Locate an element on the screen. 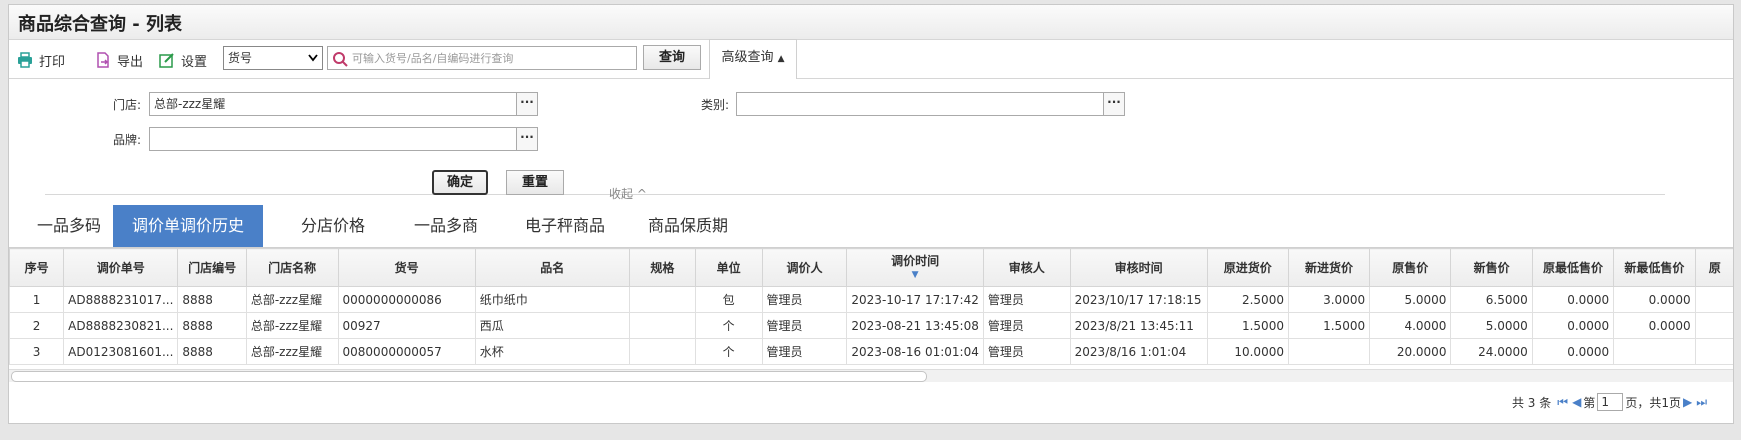  cell-unit: 个 is located at coordinates (728, 325).